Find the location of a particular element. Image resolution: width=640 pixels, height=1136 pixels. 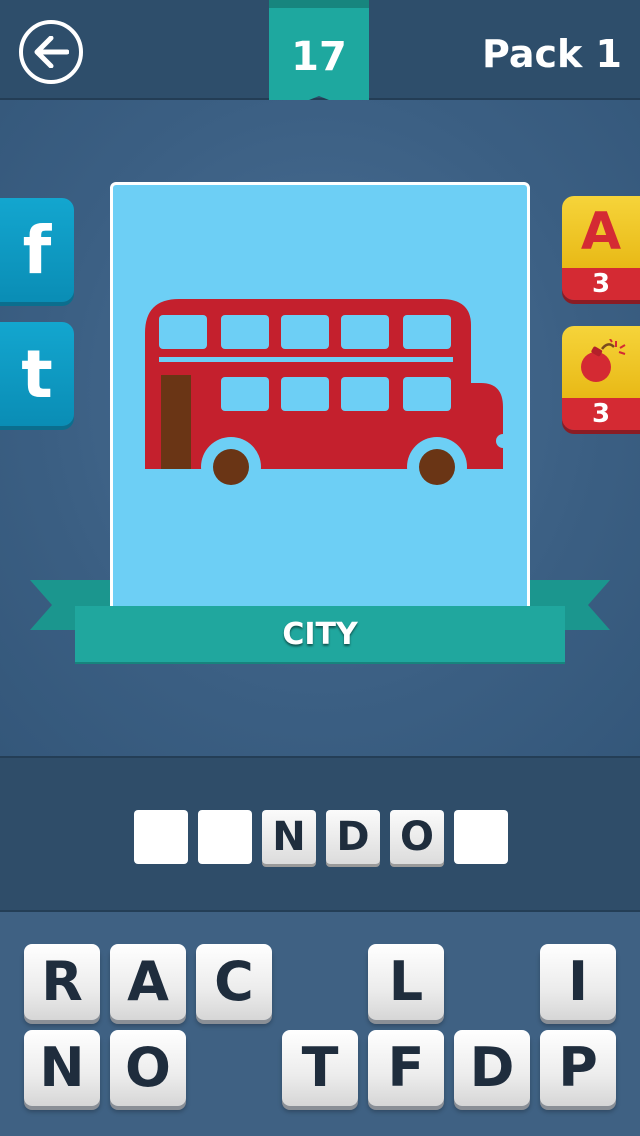

category-banner: CITY is located at coordinates (320, 634).